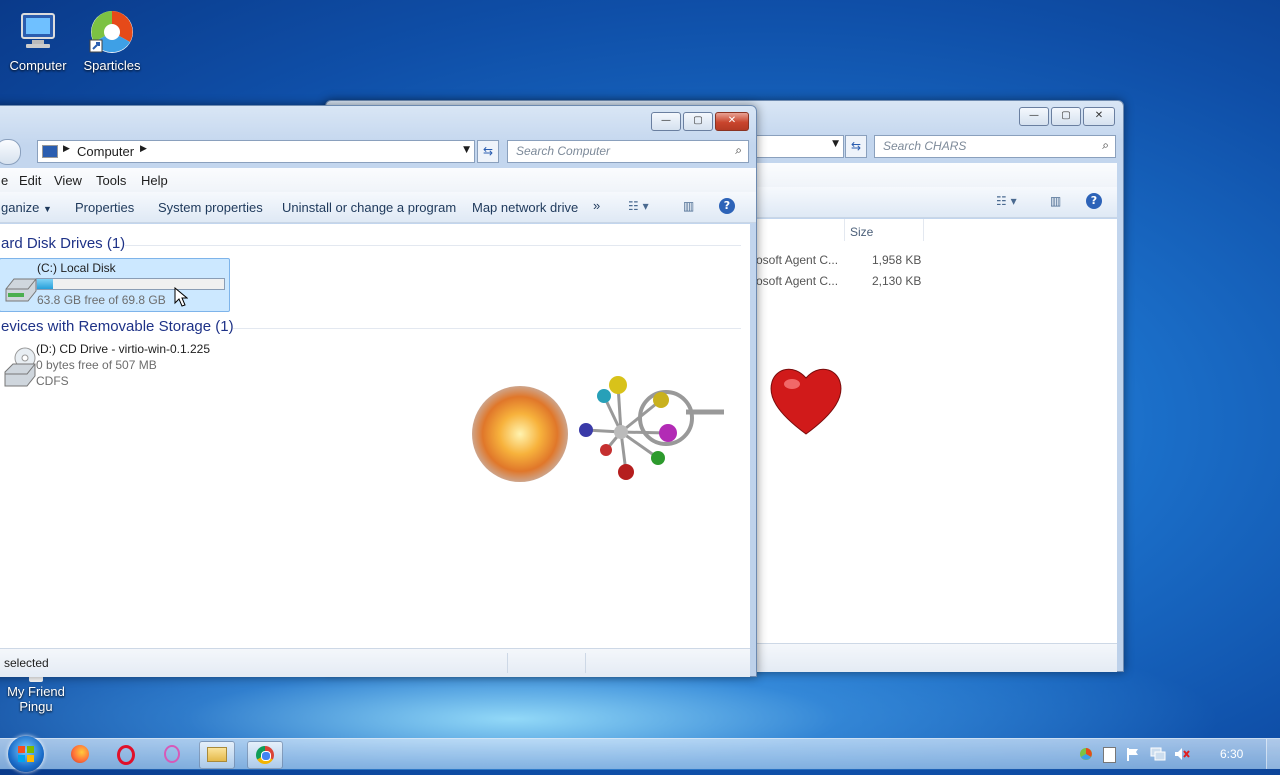 The image size is (1280, 775). What do you see at coordinates (63, 243) in the screenshot?
I see `group-header-hard-disk: ard Disk Drives (1)` at bounding box center [63, 243].